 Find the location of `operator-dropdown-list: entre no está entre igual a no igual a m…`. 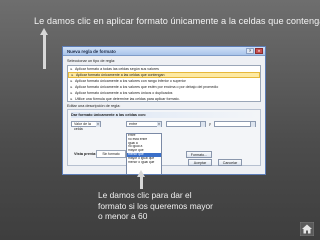

operator-dropdown-list: entre no está entre igual a no igual a m… is located at coordinates (144, 153).